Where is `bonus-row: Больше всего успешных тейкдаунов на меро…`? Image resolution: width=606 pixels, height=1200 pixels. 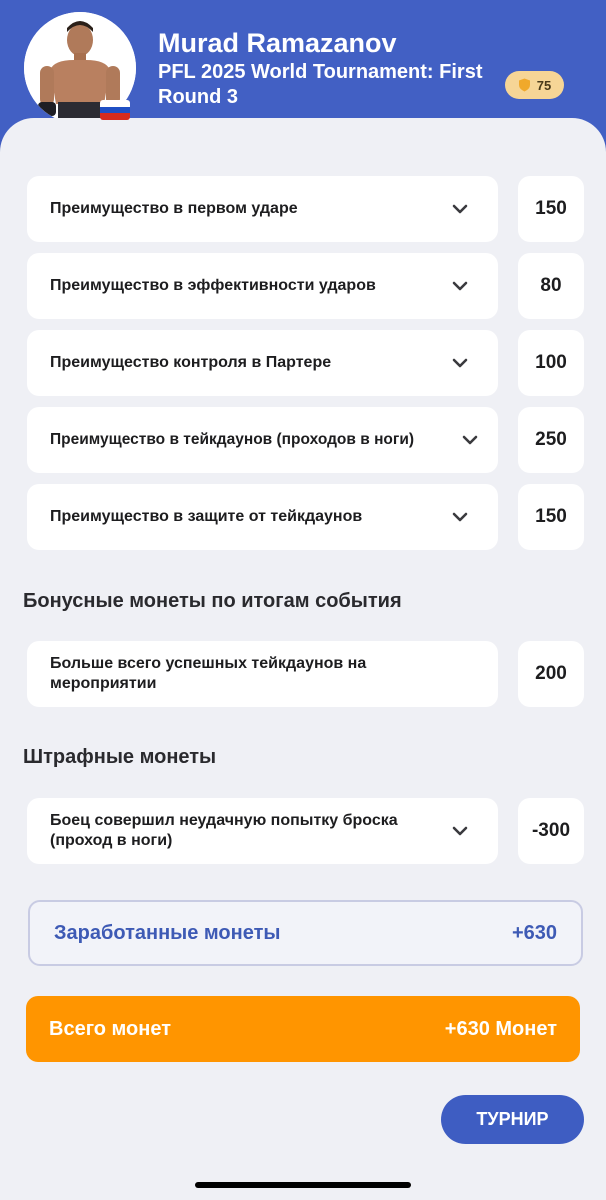
bonus-row: Больше всего успешных тейкдаунов на меро… is located at coordinates (262, 674).